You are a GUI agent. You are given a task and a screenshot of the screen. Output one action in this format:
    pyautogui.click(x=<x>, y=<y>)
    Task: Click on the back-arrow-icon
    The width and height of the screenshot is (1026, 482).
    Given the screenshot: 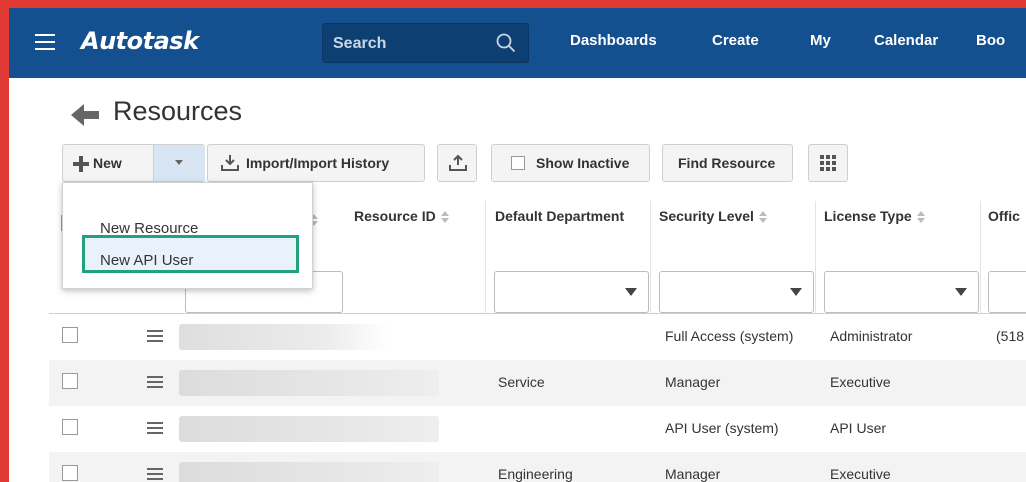 What is the action you would take?
    pyautogui.click(x=86, y=115)
    